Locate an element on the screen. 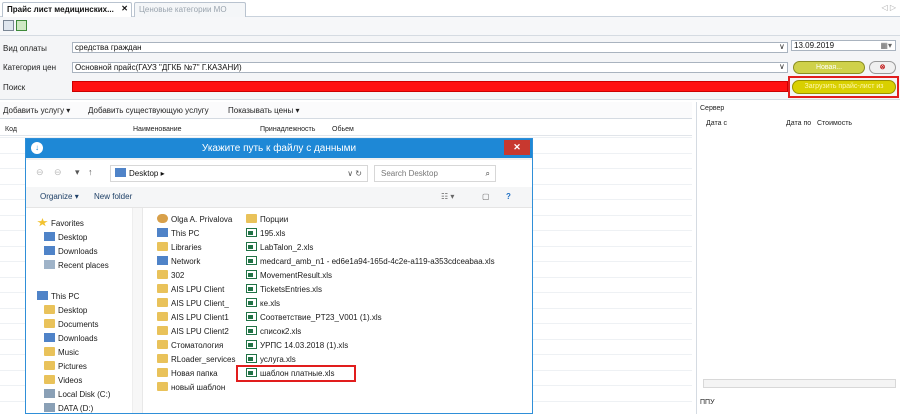  list-item: Порции is located at coordinates (267, 219).